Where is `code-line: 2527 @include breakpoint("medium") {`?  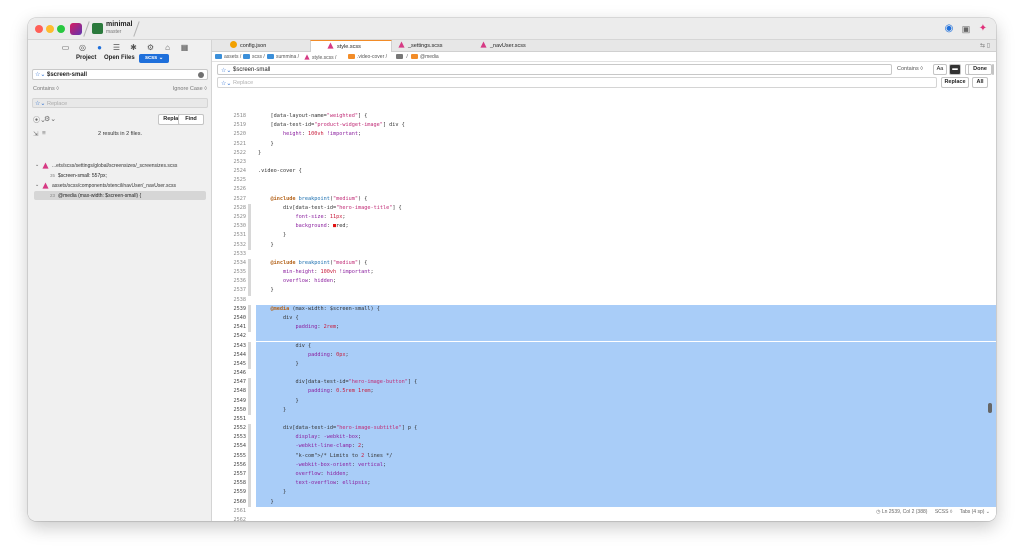 code-line: 2527 @include breakpoint("medium") { is located at coordinates (604, 199).